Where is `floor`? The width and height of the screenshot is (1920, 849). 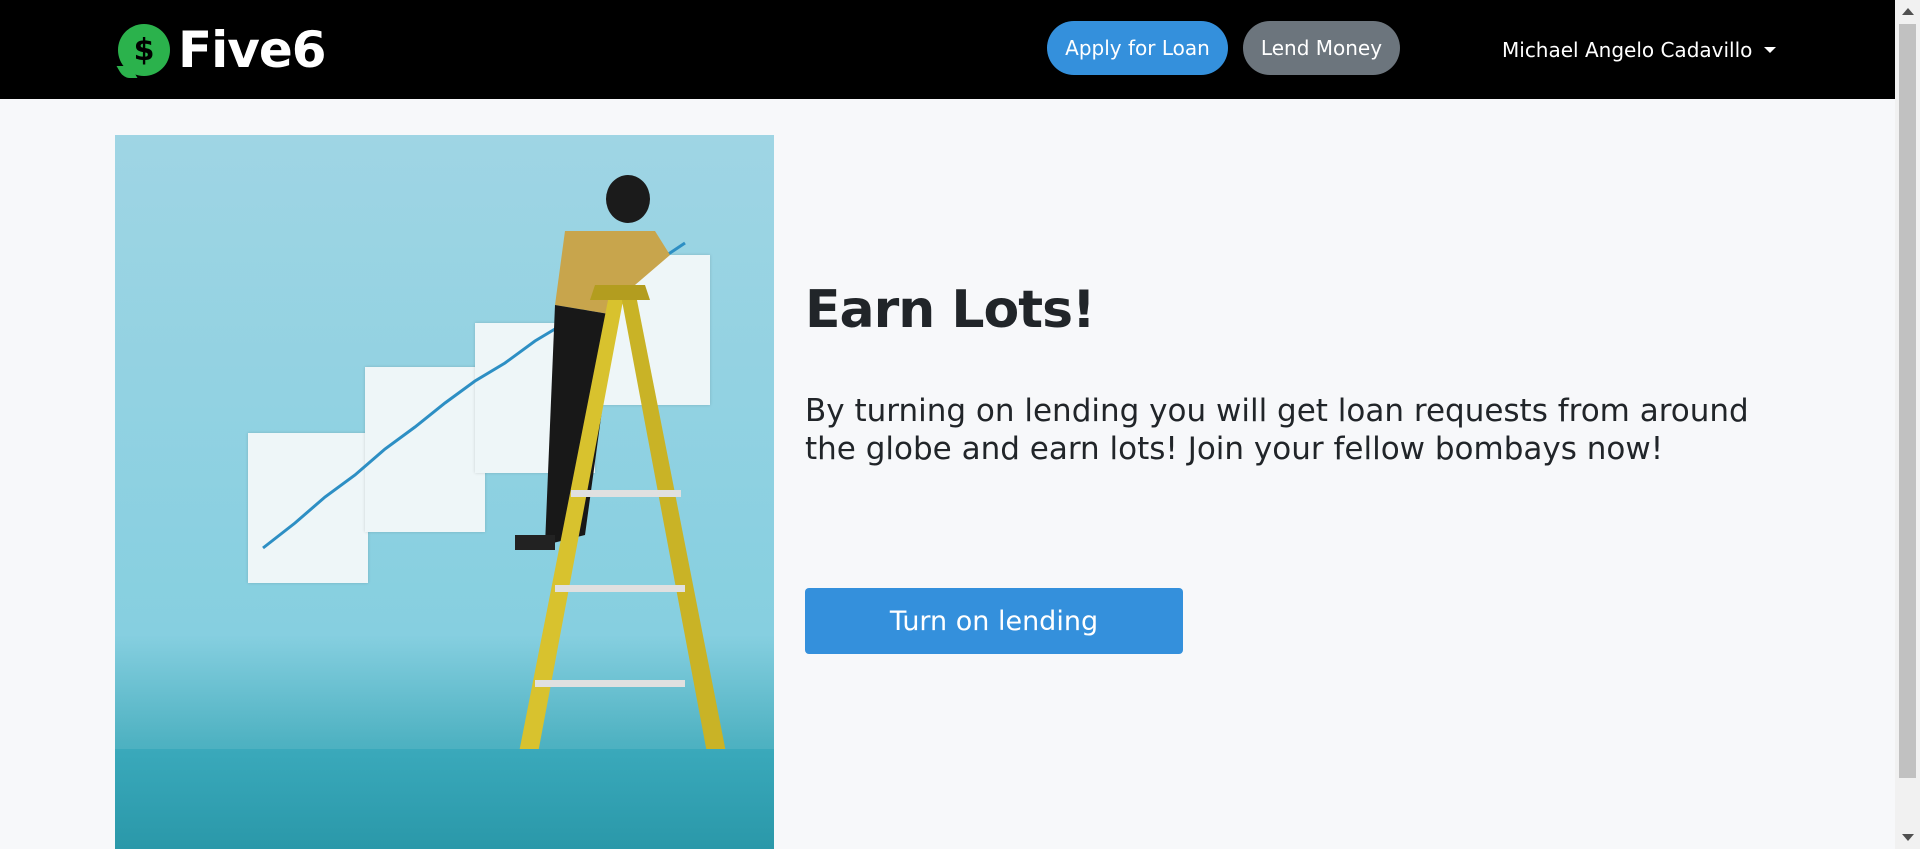 floor is located at coordinates (444, 799).